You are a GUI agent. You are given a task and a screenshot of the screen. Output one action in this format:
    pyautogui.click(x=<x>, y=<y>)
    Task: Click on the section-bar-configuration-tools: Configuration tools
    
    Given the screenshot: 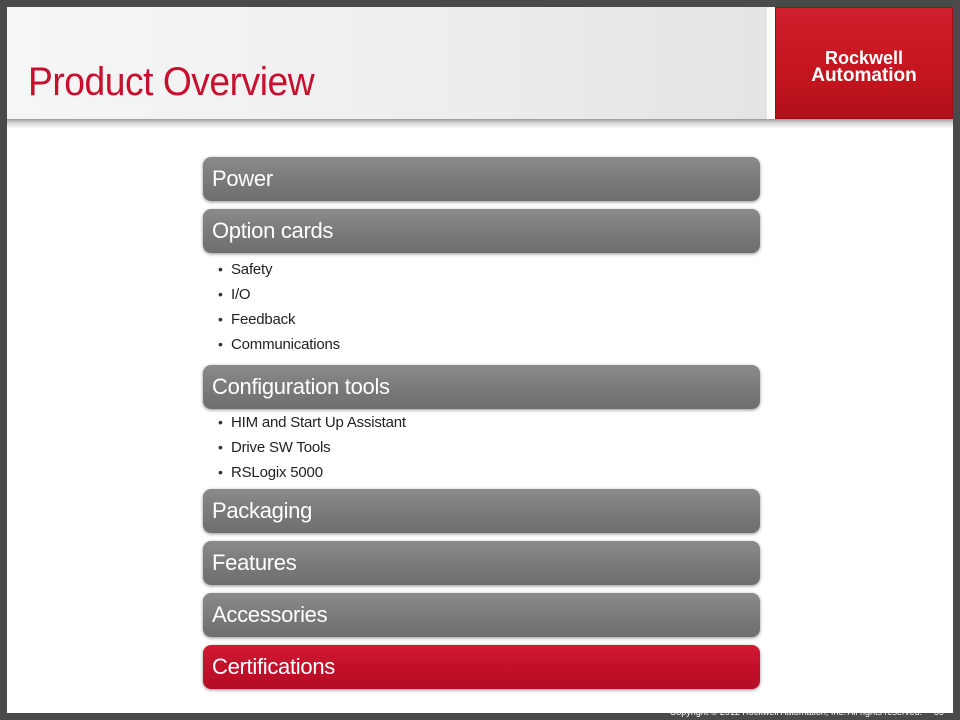 What is the action you would take?
    pyautogui.click(x=481, y=387)
    